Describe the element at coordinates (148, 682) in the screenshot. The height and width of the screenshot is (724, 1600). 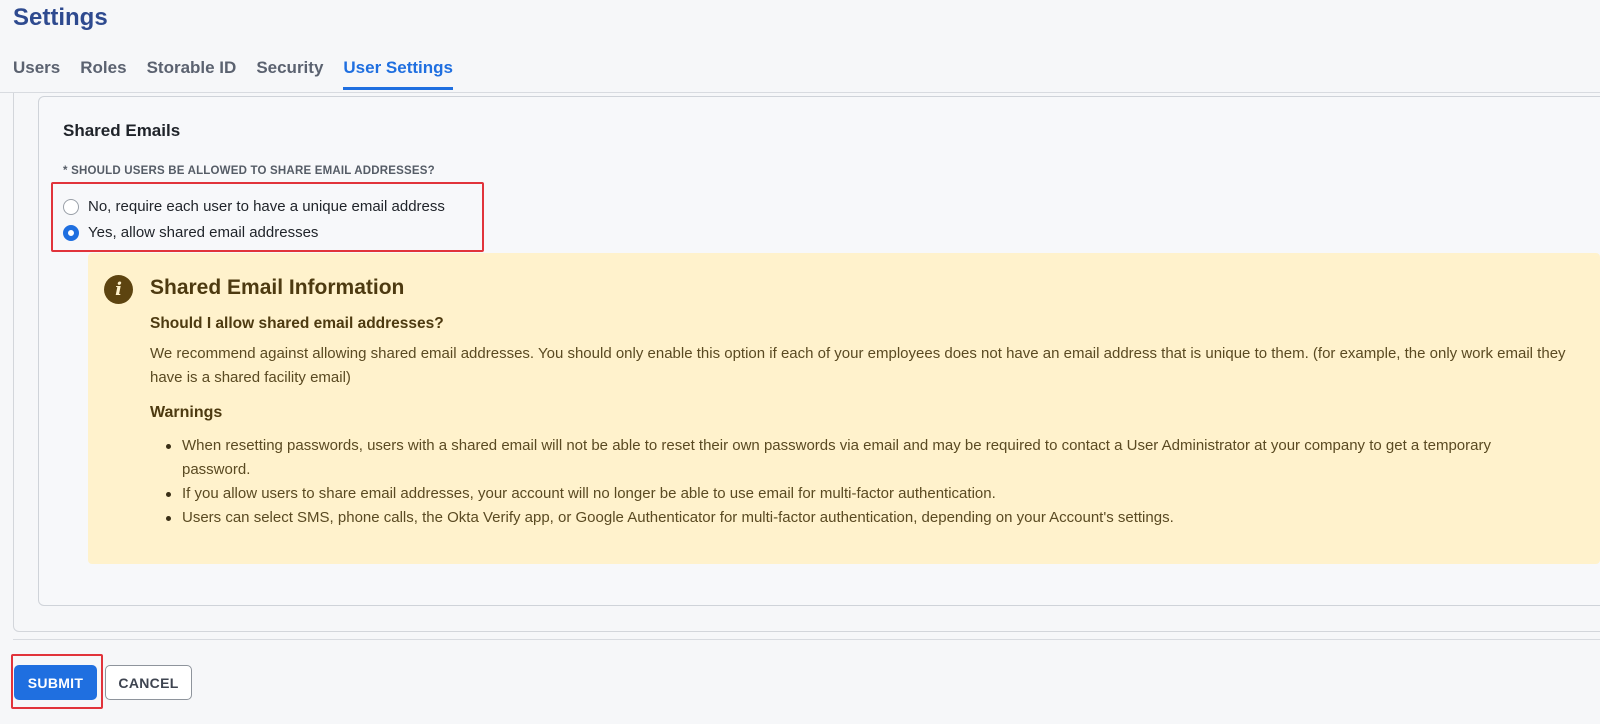
I see `cancel-button: CANCEL` at that location.